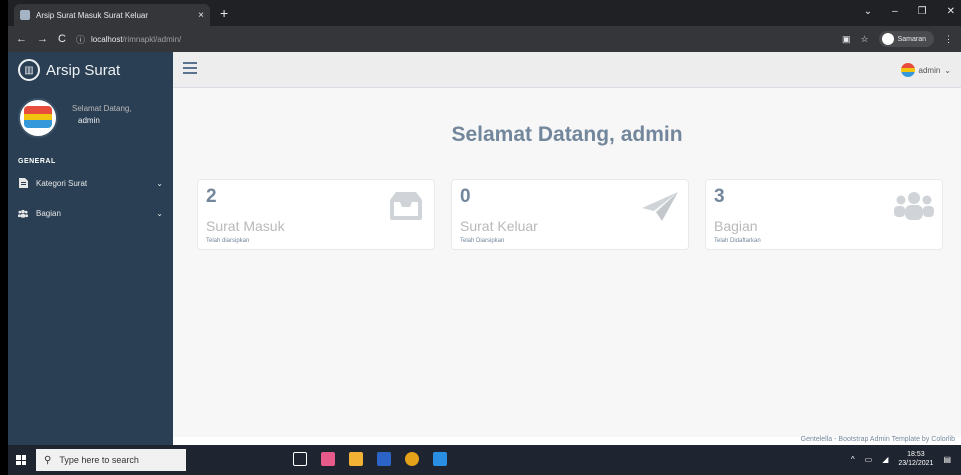  What do you see at coordinates (92, 15) in the screenshot?
I see `tab-title: Arsip Surat Masuk Surat Keluar` at bounding box center [92, 15].